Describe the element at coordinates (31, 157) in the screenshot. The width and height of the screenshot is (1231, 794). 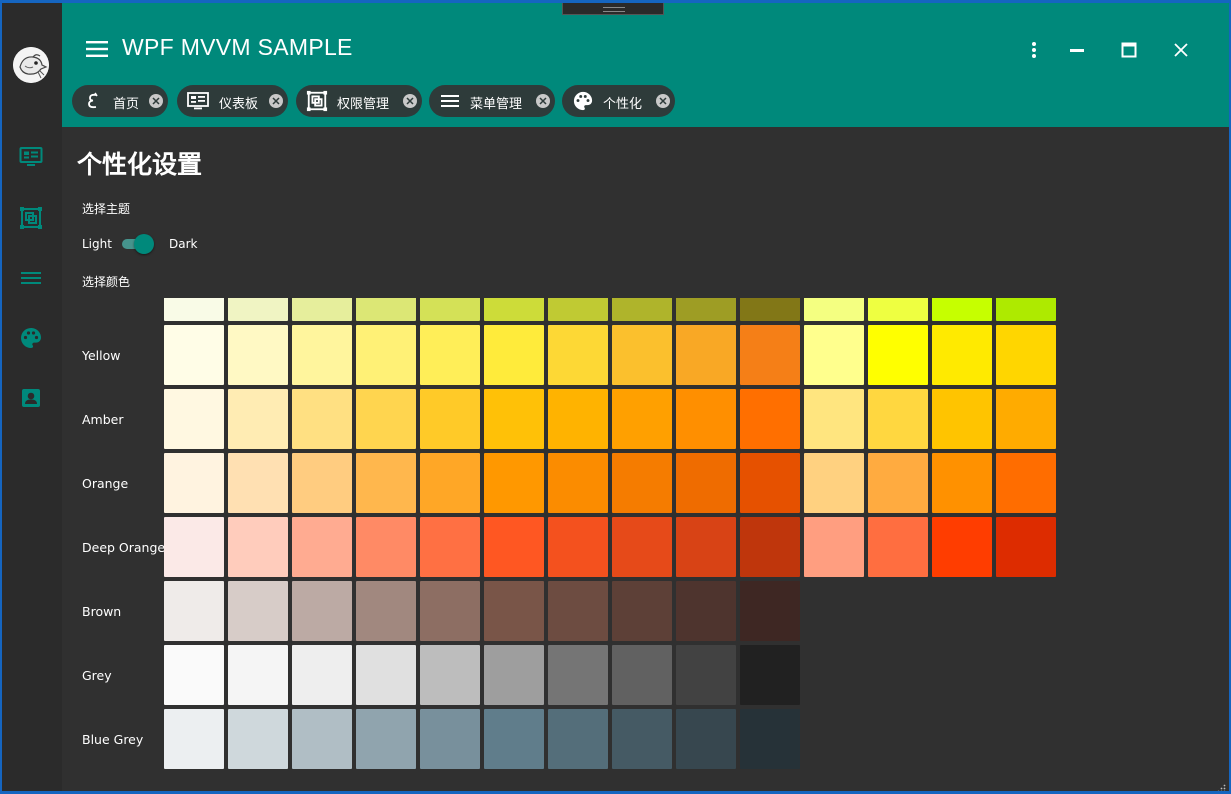
I see `sidebar-item-dashboard` at that location.